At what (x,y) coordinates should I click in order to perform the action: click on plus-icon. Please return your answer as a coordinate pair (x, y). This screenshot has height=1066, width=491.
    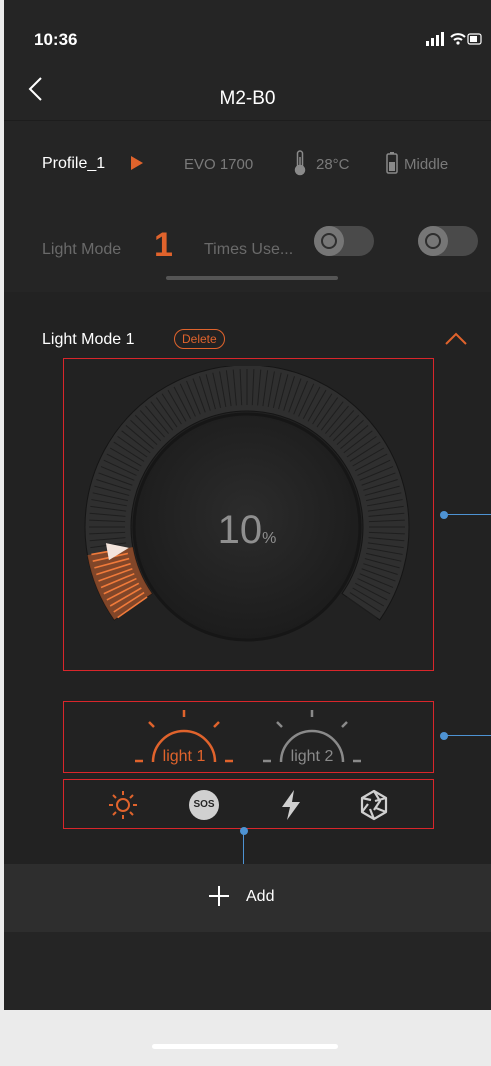
    Looking at the image, I should click on (219, 896).